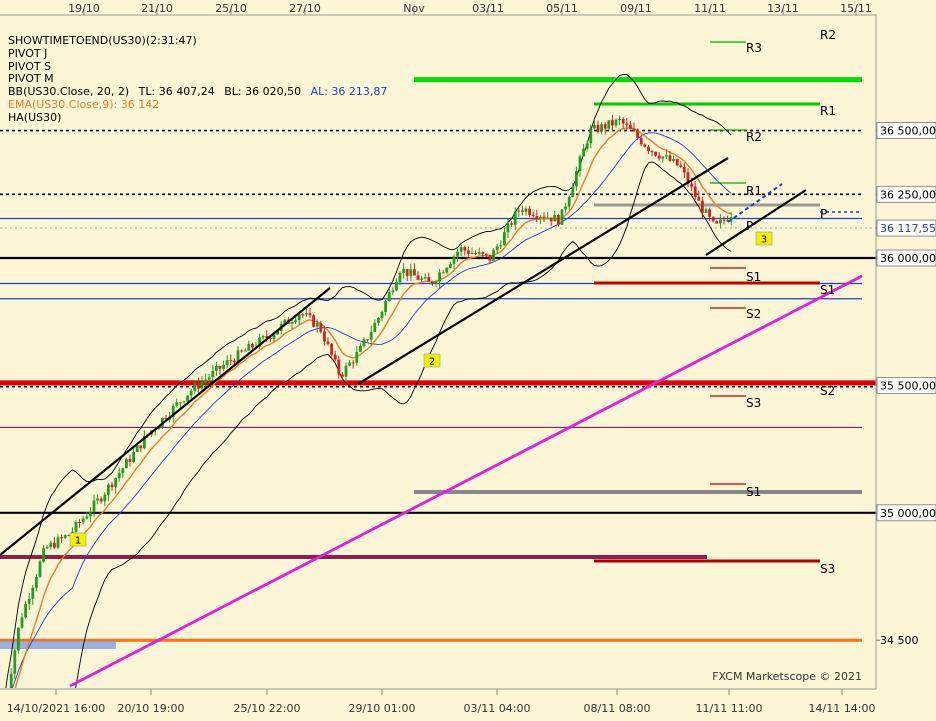  Describe the element at coordinates (78, 541) in the screenshot. I see `wave-marker-label: 1` at that location.